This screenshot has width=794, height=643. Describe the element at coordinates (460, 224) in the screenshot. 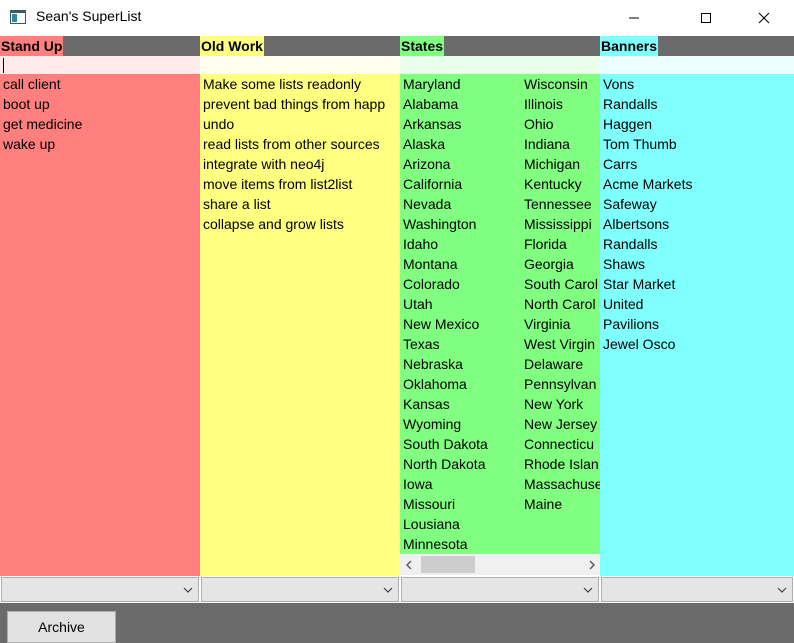

I see `list-item: Washington` at that location.